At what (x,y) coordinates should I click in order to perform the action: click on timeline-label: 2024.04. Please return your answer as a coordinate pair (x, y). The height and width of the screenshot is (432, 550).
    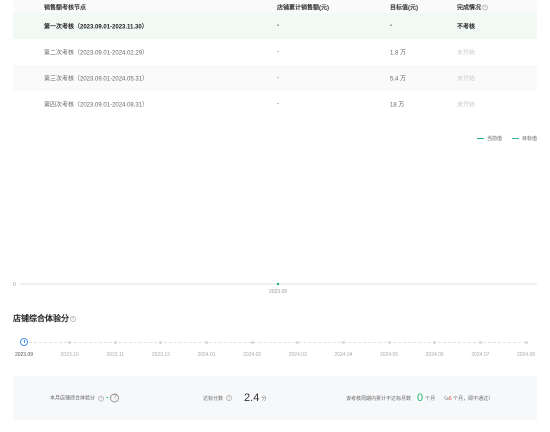
    Looking at the image, I should click on (343, 355).